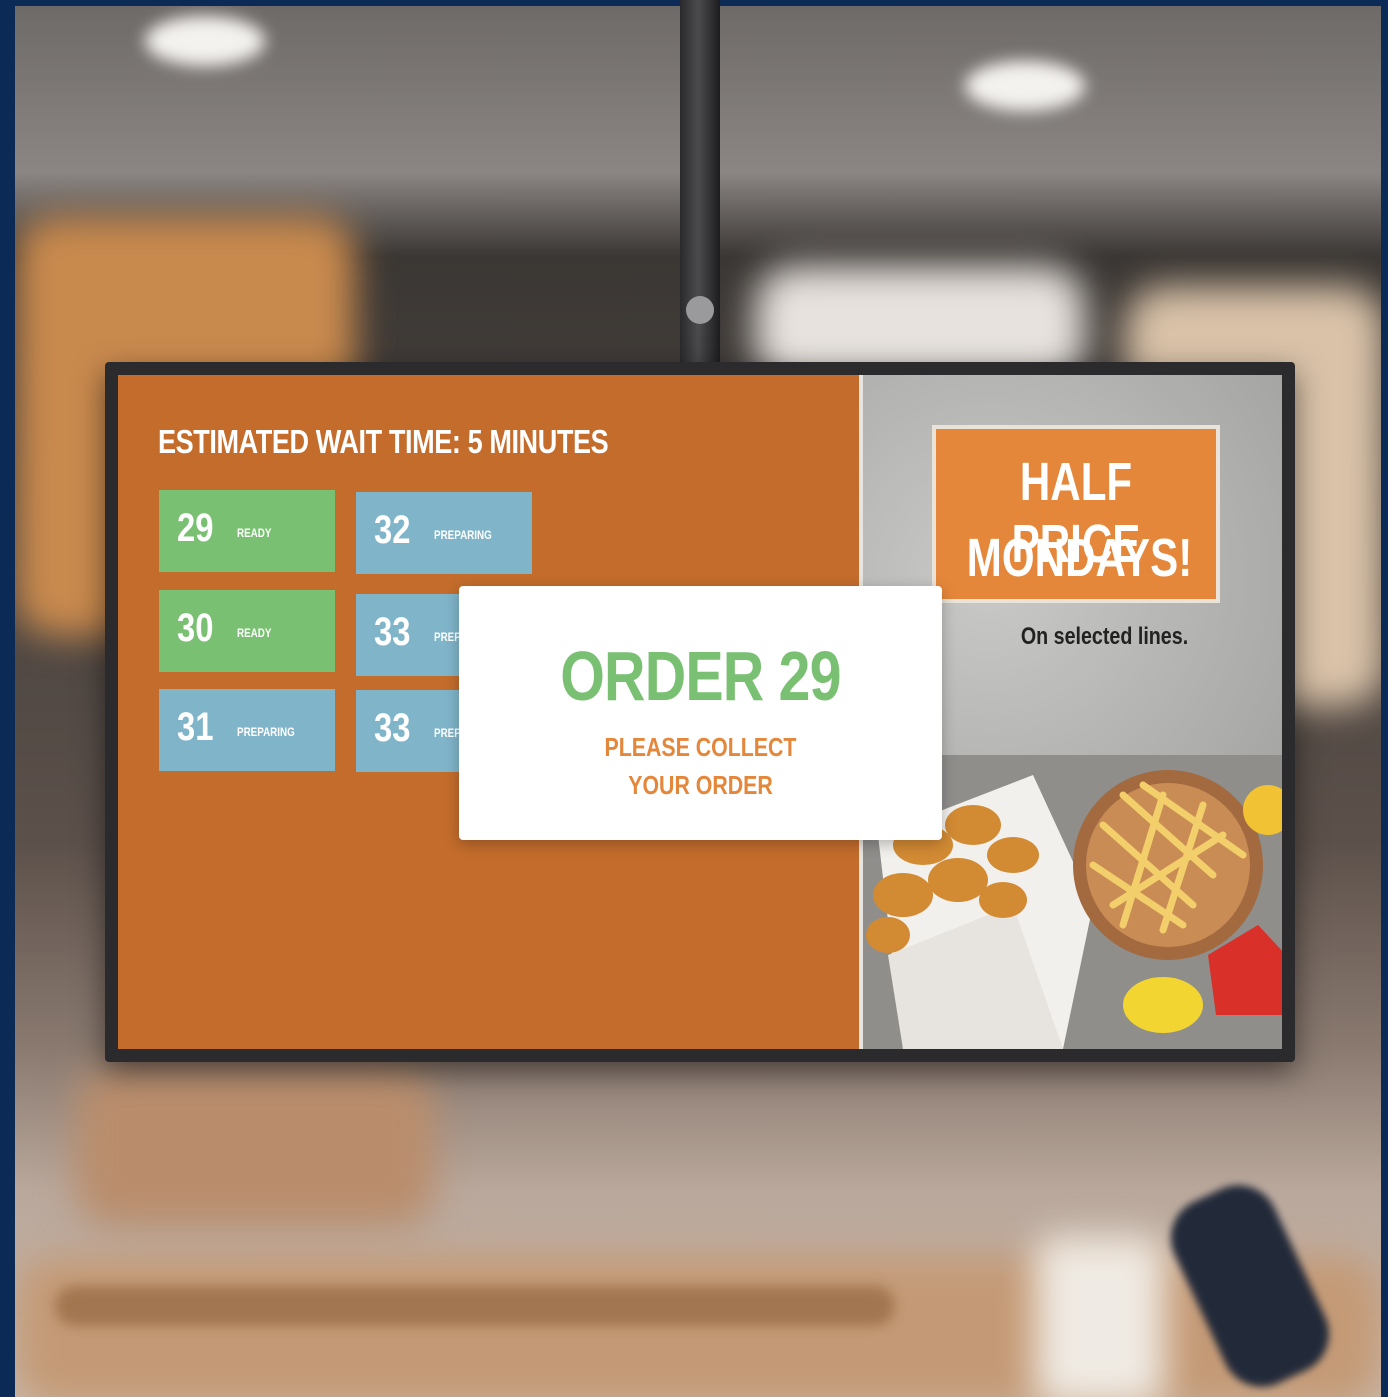 Image resolution: width=1388 pixels, height=1397 pixels. I want to click on order-number: 30, so click(195, 628).